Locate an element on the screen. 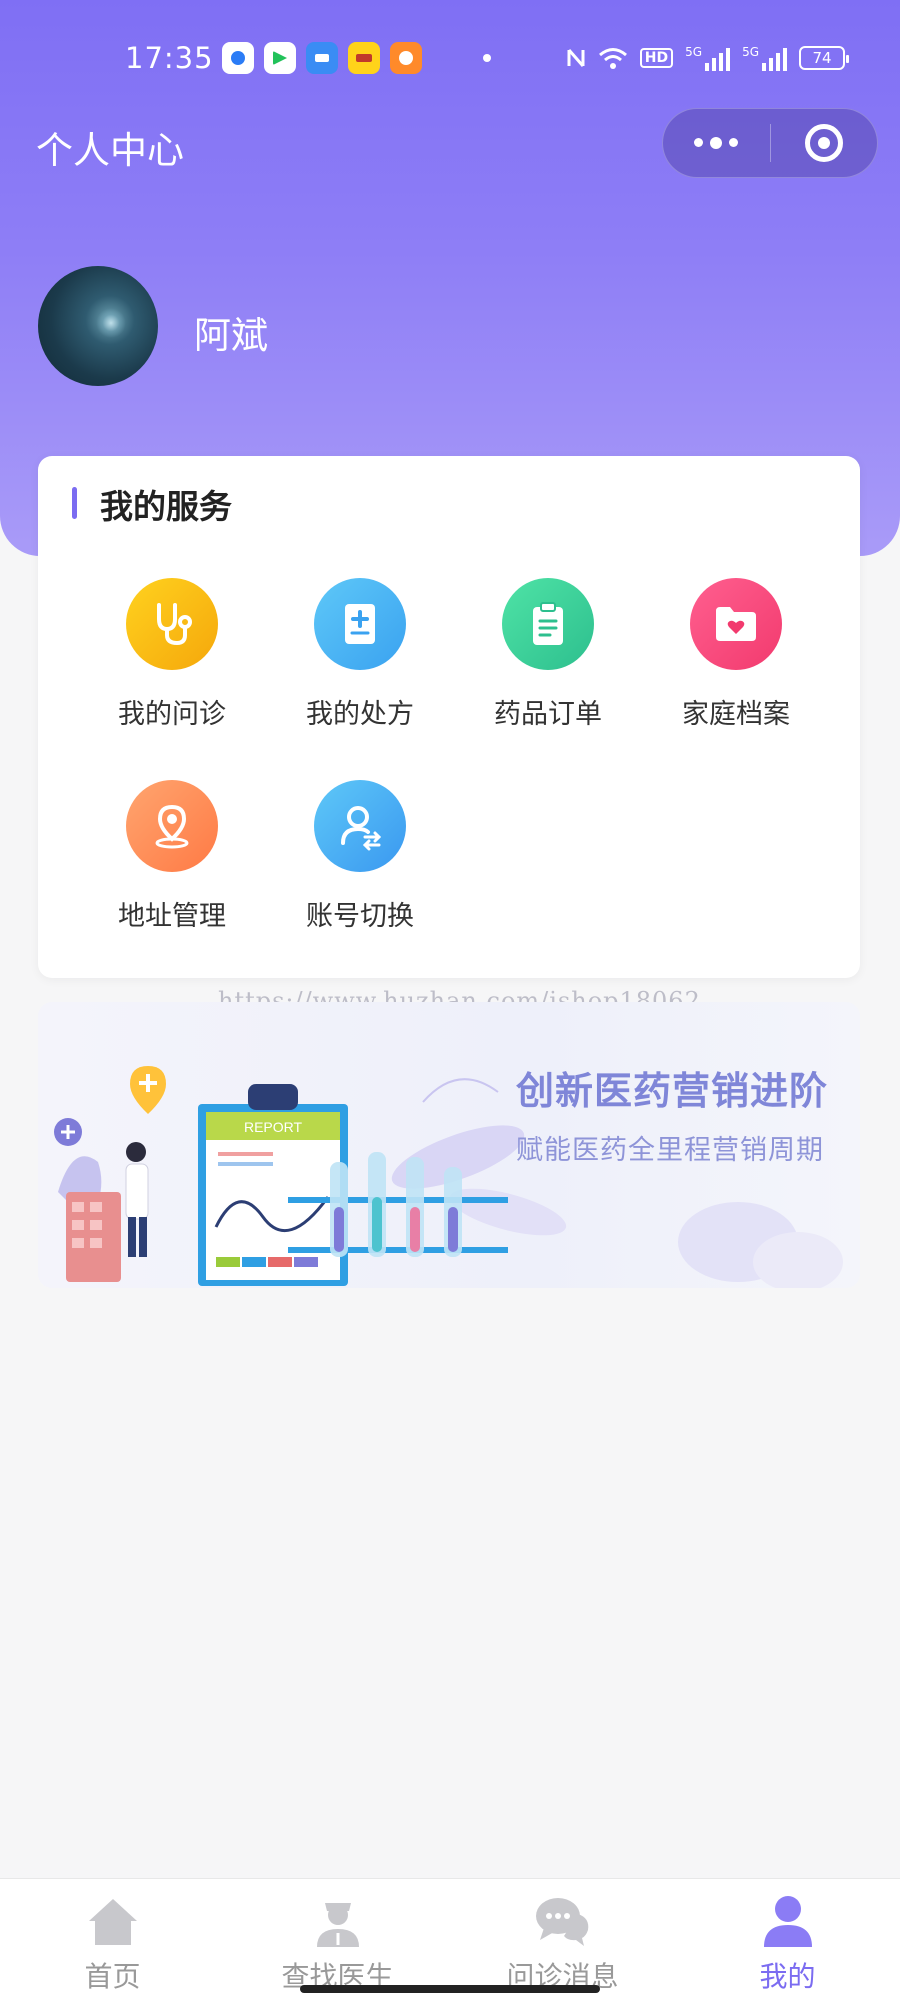  close-miniprogram-button is located at coordinates (823, 143).